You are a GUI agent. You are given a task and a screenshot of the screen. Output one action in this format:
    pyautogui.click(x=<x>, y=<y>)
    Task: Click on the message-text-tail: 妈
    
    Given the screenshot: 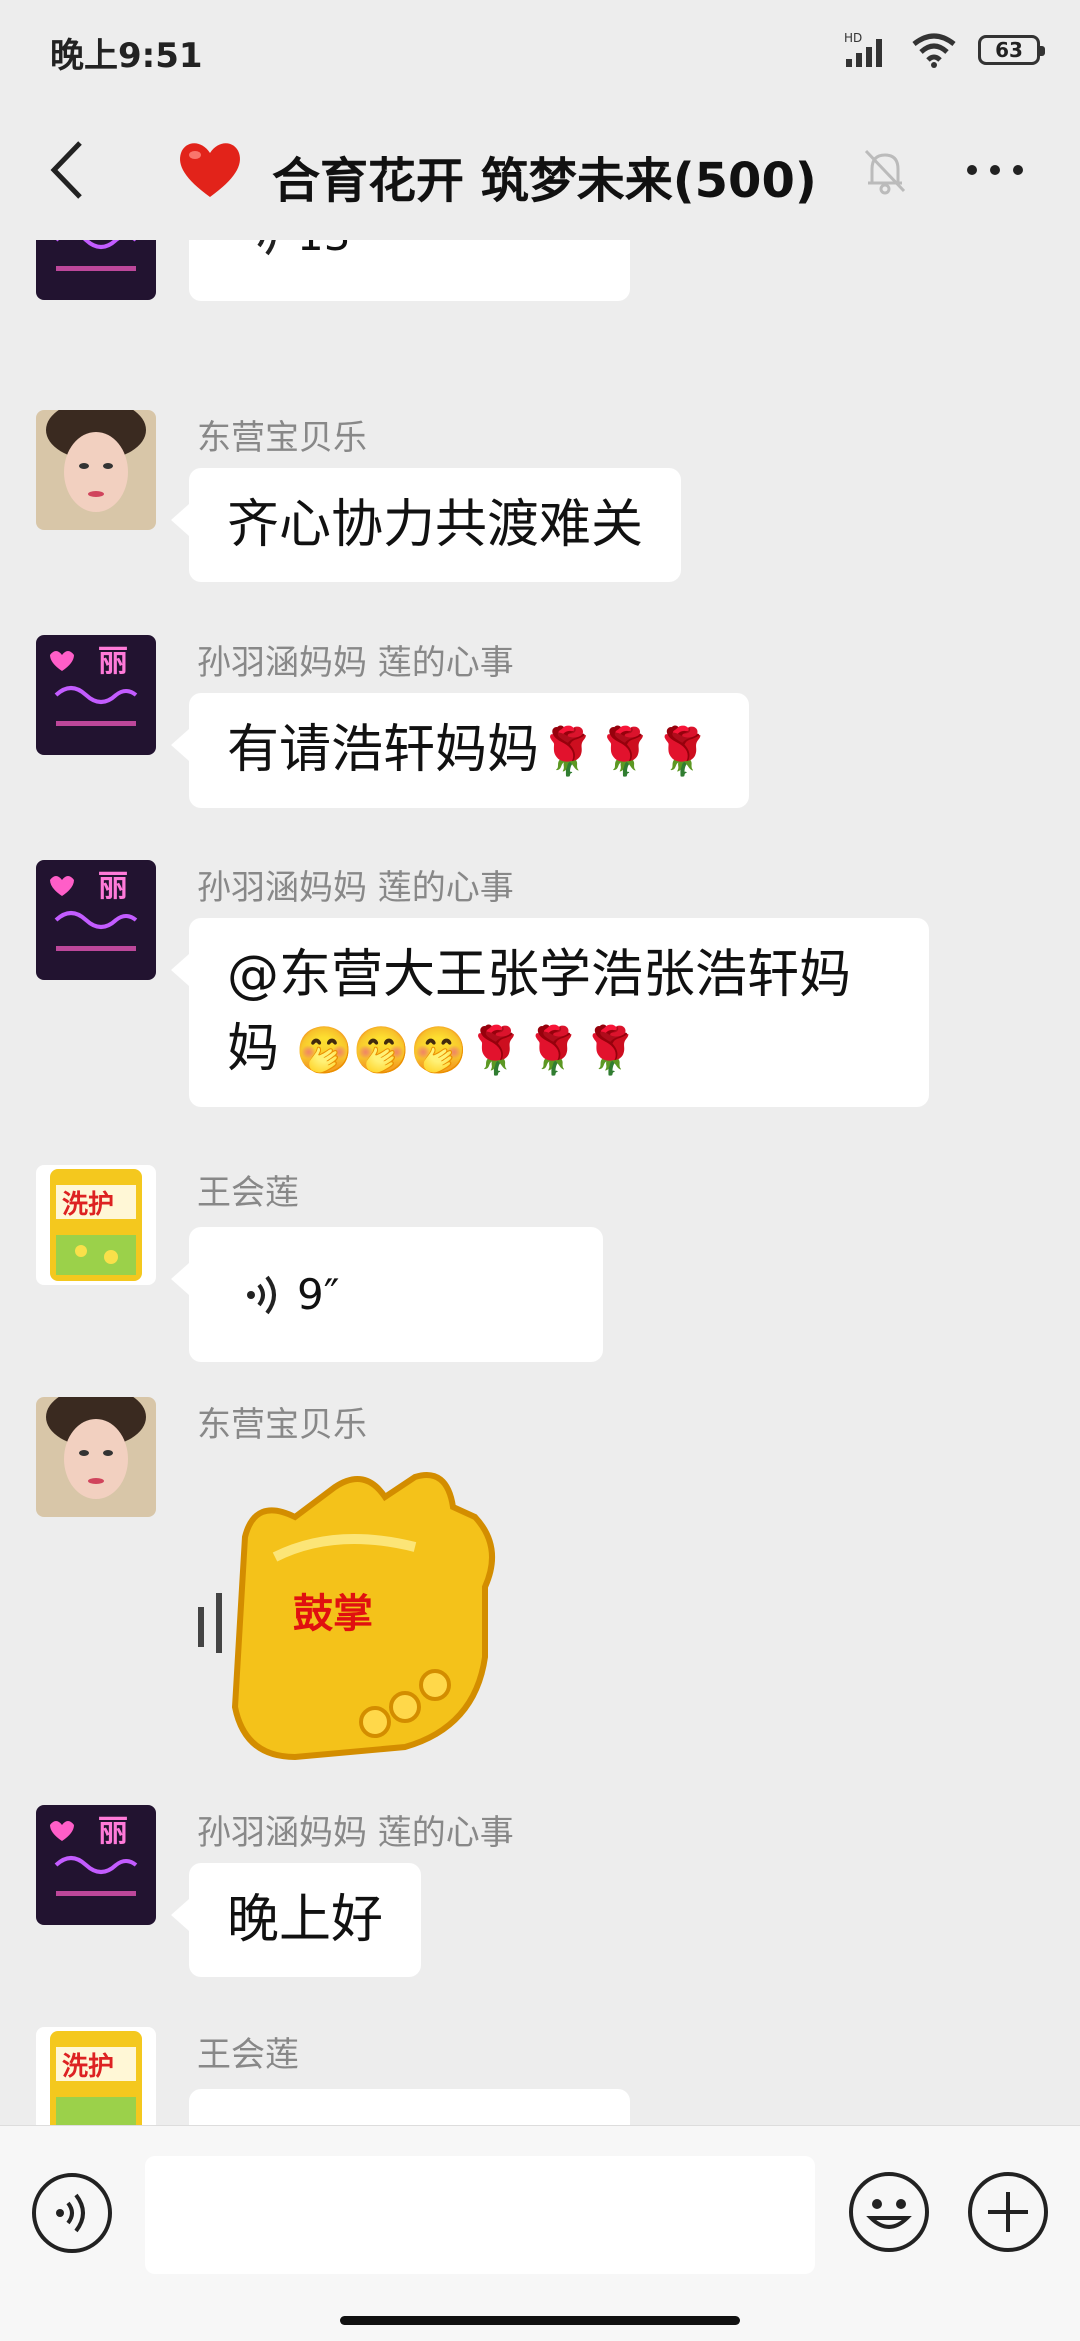 What is the action you would take?
    pyautogui.click(x=253, y=1049)
    